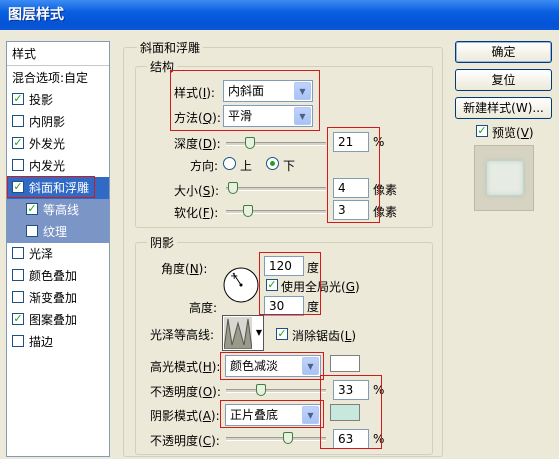 The image size is (559, 459). Describe the element at coordinates (353, 175) in the screenshot. I see `highlight-frame-structure-values` at that location.